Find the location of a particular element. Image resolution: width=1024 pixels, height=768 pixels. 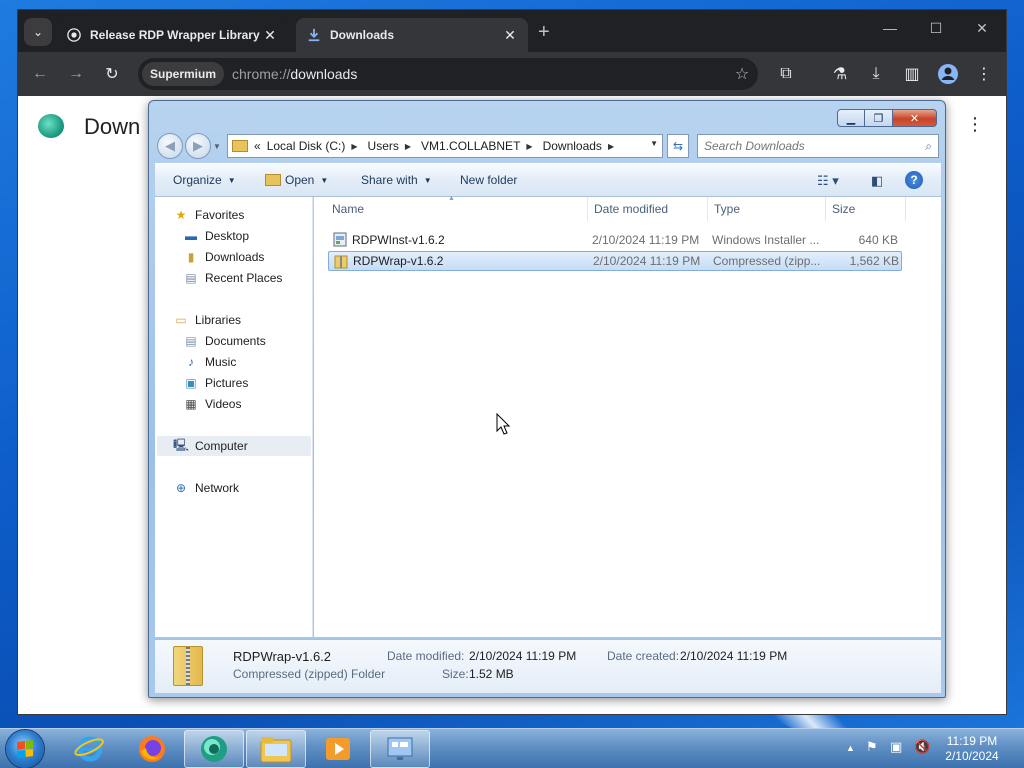

extensions-puzzle-icon: ⧉ is located at coordinates (786, 74).